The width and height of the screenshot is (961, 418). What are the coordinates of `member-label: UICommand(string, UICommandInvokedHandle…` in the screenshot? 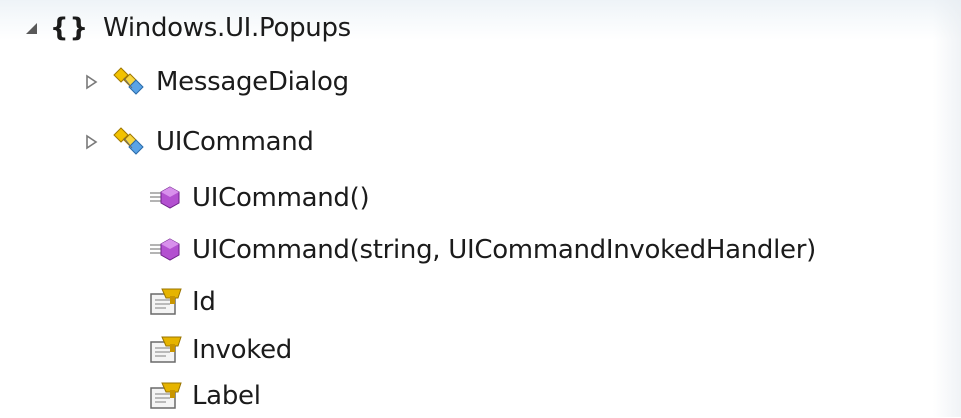 It's located at (504, 250).